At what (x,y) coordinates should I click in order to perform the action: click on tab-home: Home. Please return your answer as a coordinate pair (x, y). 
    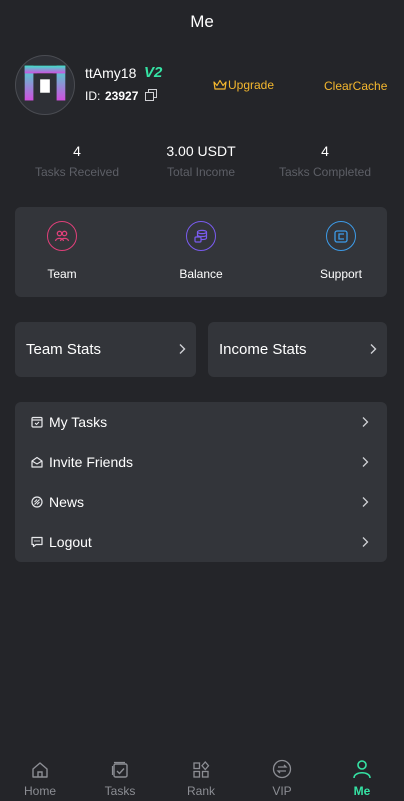
    Looking at the image, I should click on (40, 773).